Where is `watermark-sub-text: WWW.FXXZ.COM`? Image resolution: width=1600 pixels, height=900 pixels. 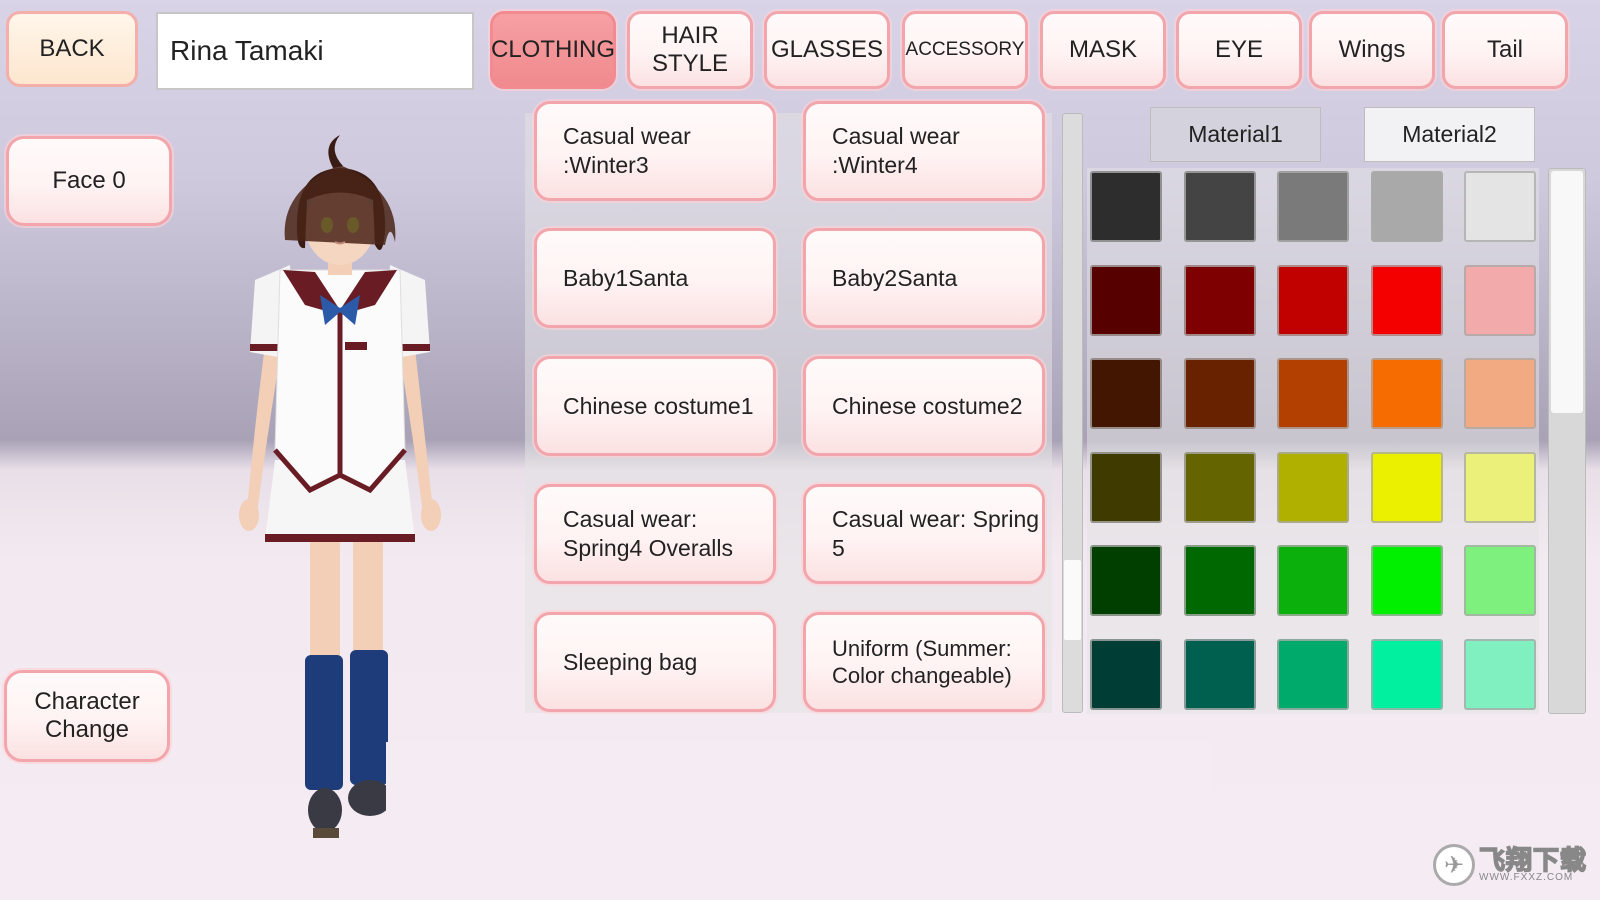 watermark-sub-text: WWW.FXXZ.COM is located at coordinates (1526, 877).